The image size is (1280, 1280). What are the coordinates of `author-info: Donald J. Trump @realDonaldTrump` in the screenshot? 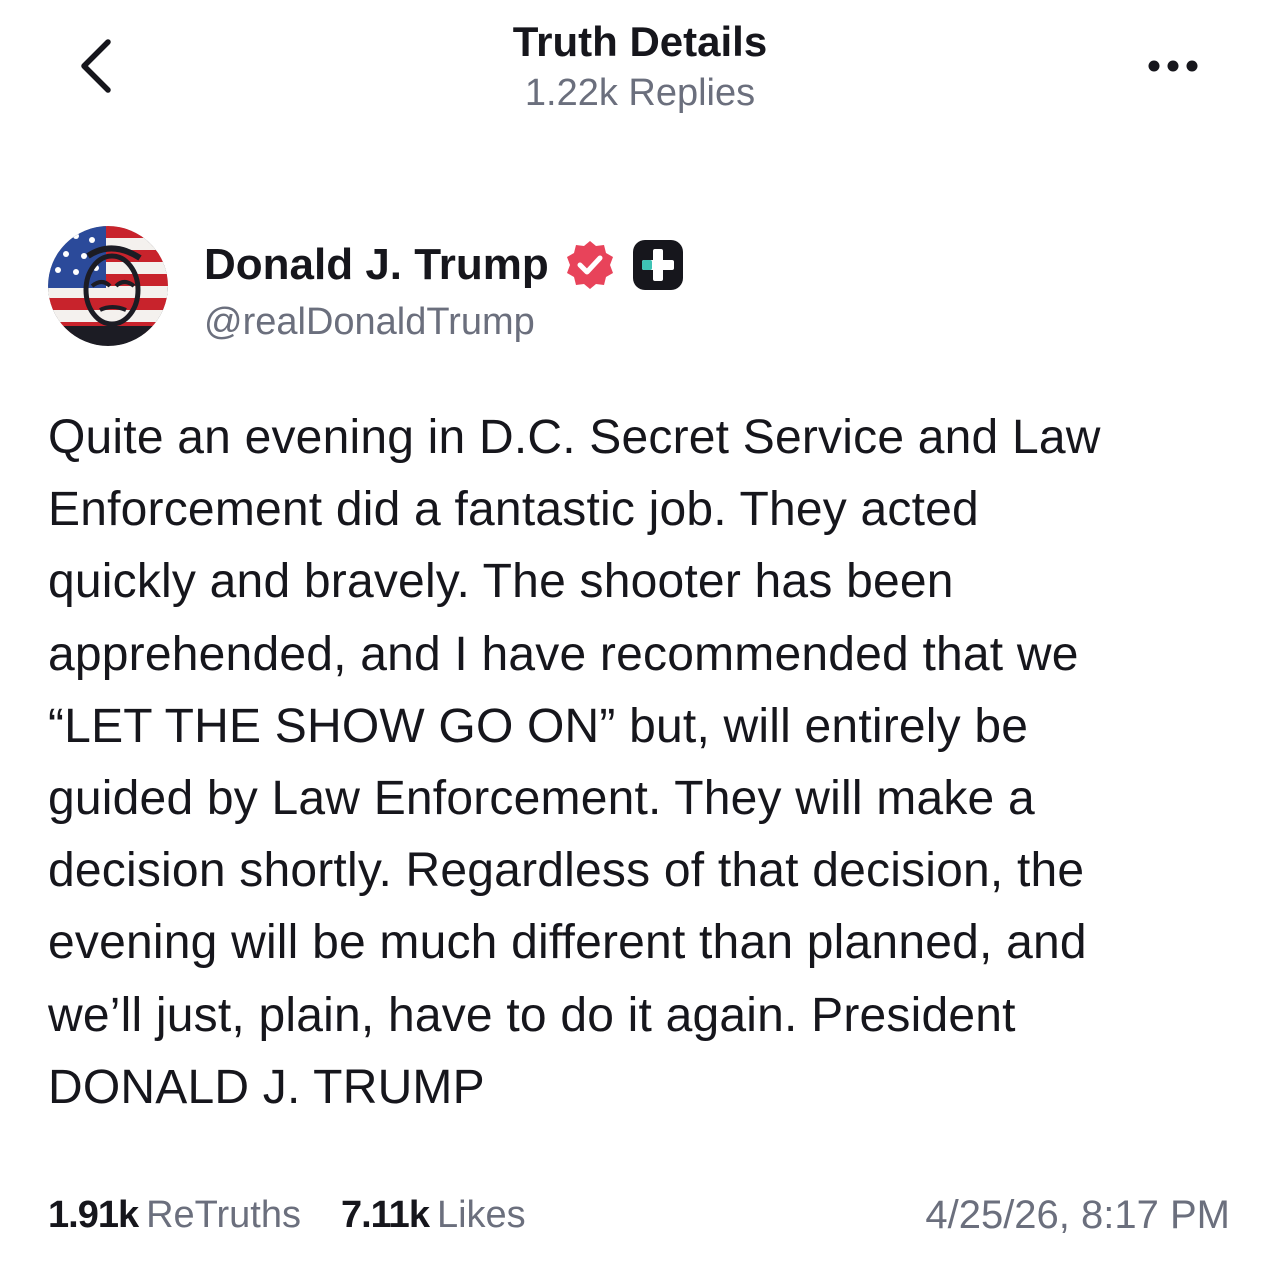 It's located at (704, 290).